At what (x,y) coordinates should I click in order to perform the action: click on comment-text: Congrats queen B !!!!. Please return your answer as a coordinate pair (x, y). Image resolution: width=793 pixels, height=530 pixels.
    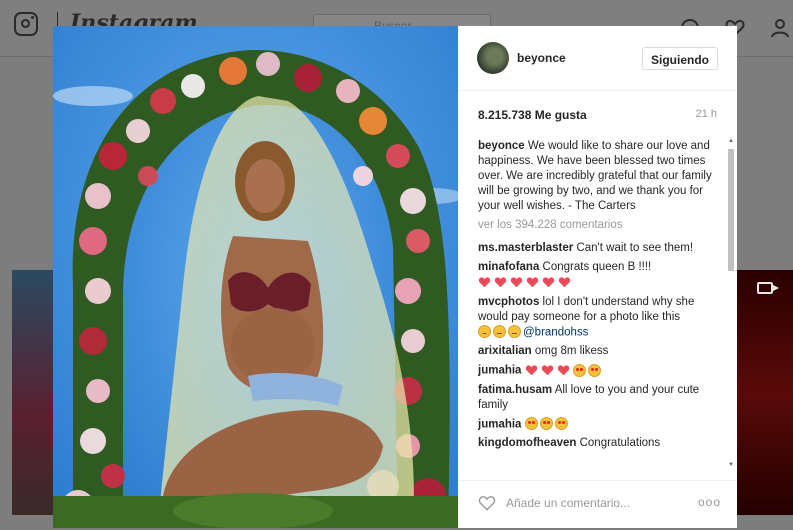
    Looking at the image, I should click on (597, 267).